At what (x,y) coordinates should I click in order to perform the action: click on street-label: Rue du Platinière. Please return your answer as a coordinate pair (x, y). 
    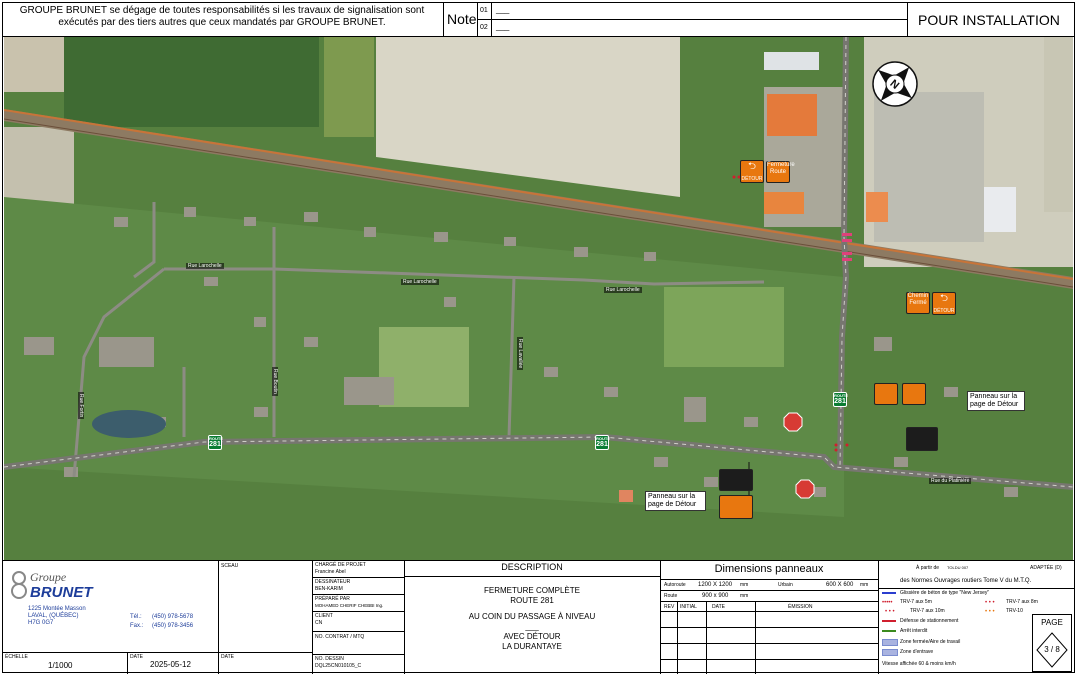
    Looking at the image, I should click on (950, 481).